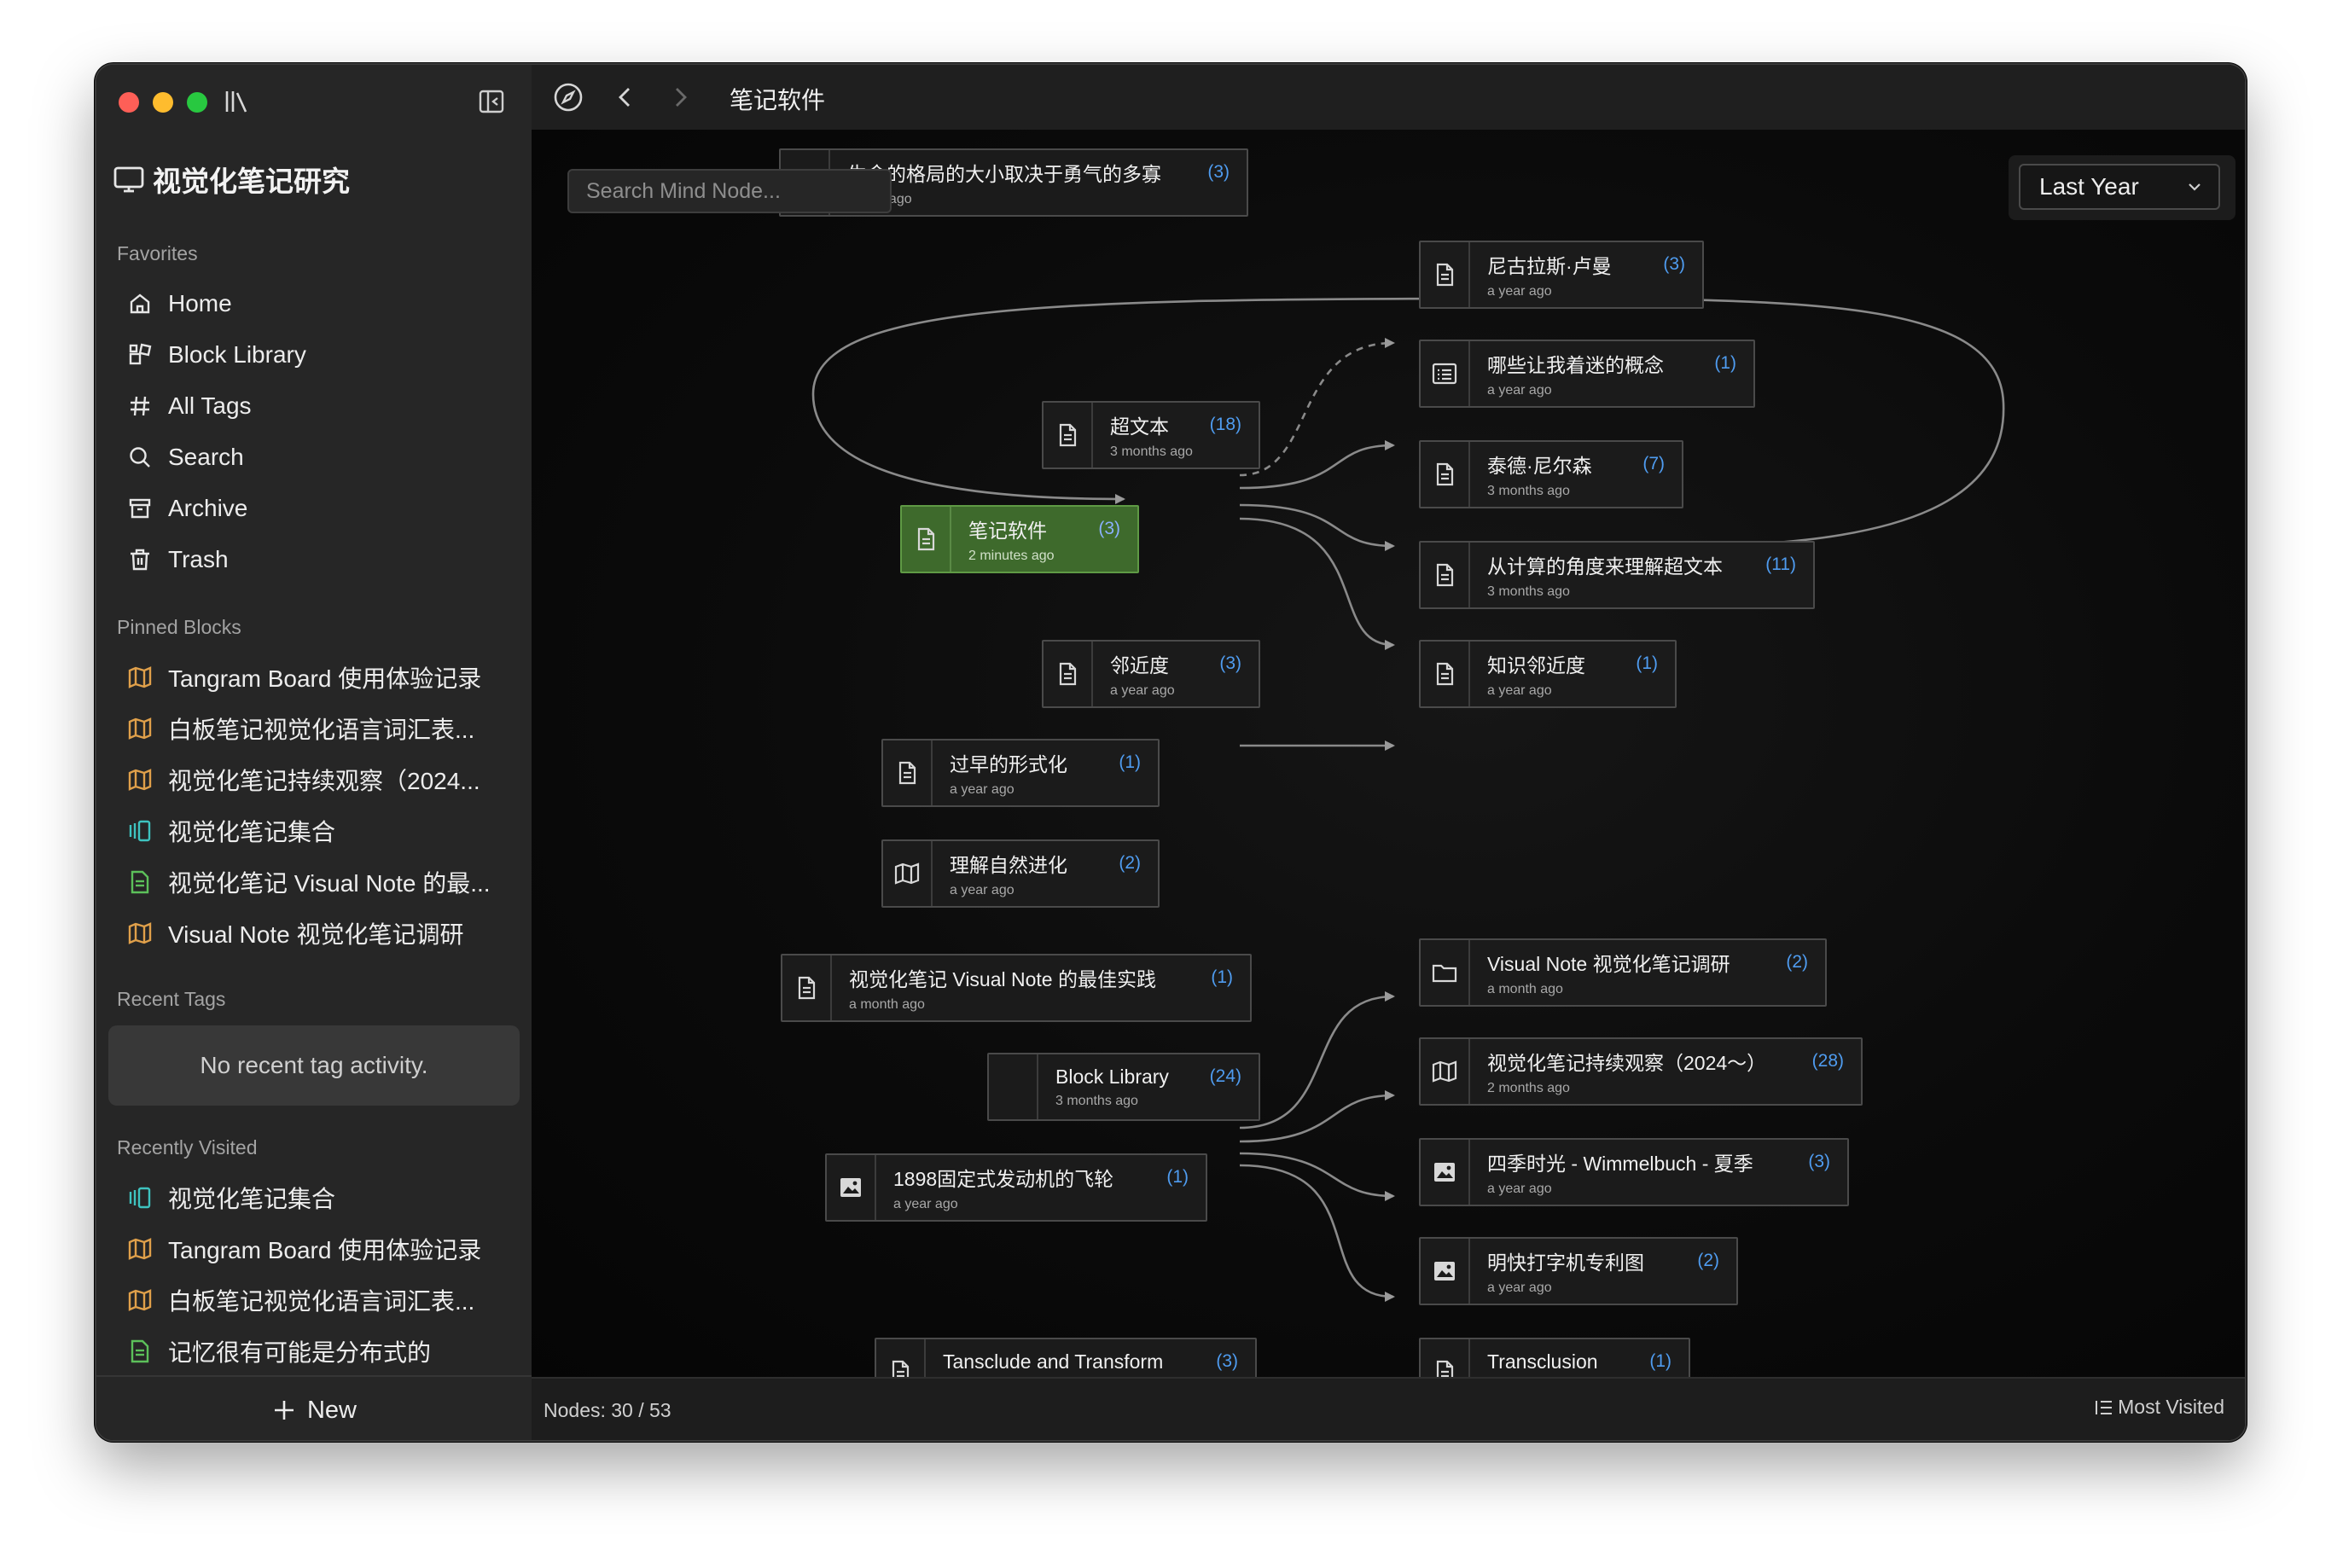 The height and width of the screenshot is (1568, 2343). Describe the element at coordinates (1445, 373) in the screenshot. I see `list-icon` at that location.